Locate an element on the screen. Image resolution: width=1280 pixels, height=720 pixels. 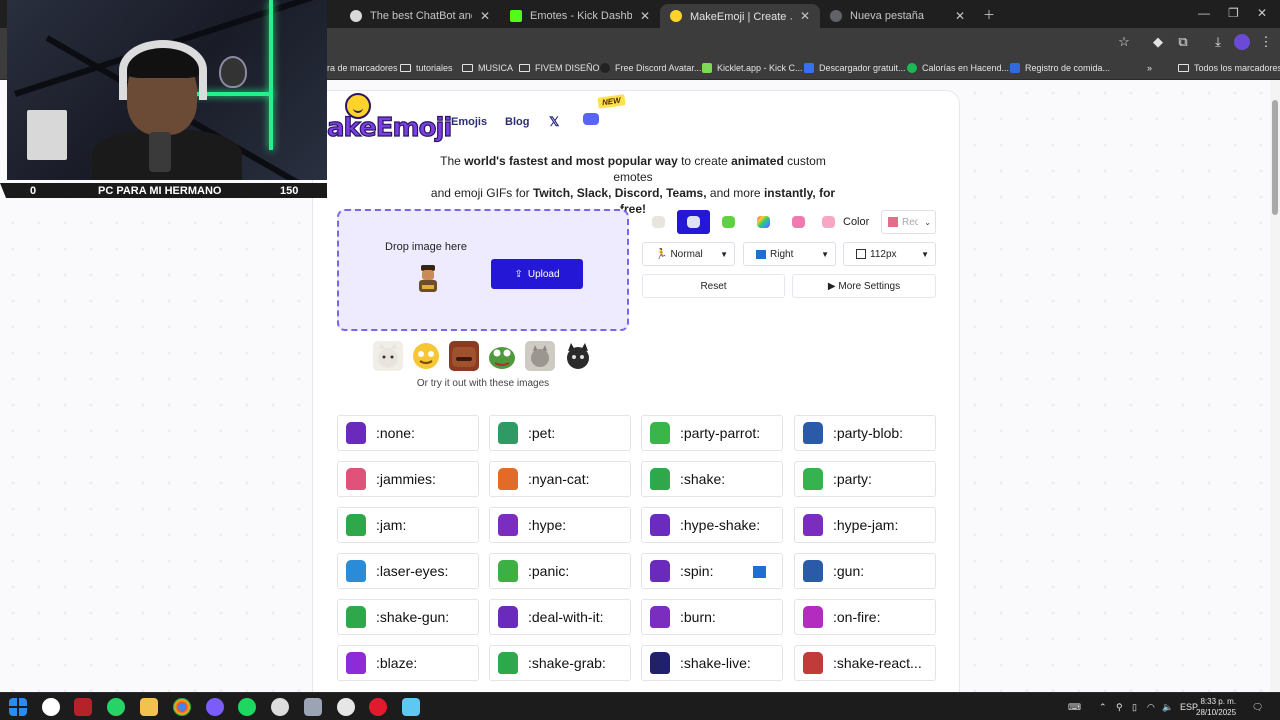
upload-button: ⇪ Upload is located at coordinates (537, 274).